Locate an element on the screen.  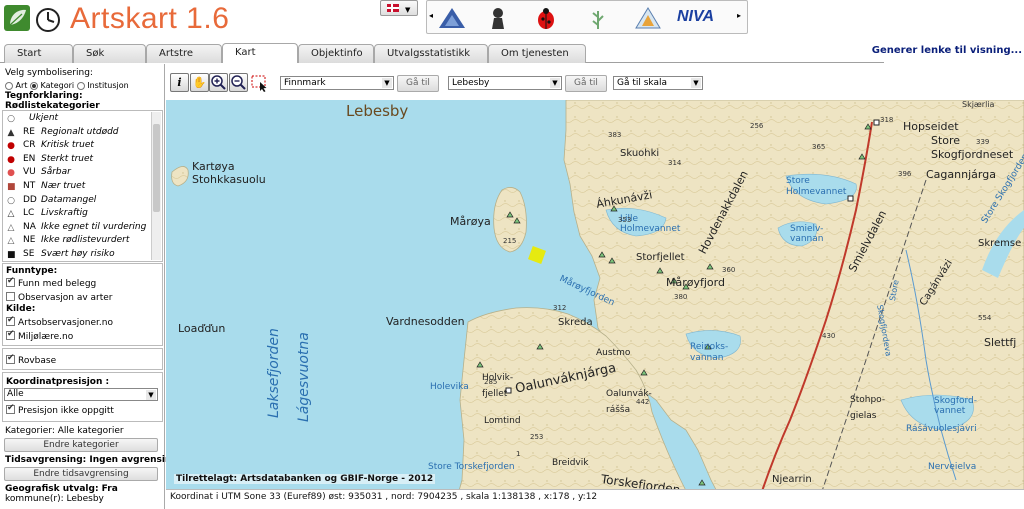
rovbase-checkbox is located at coordinates (10, 358).